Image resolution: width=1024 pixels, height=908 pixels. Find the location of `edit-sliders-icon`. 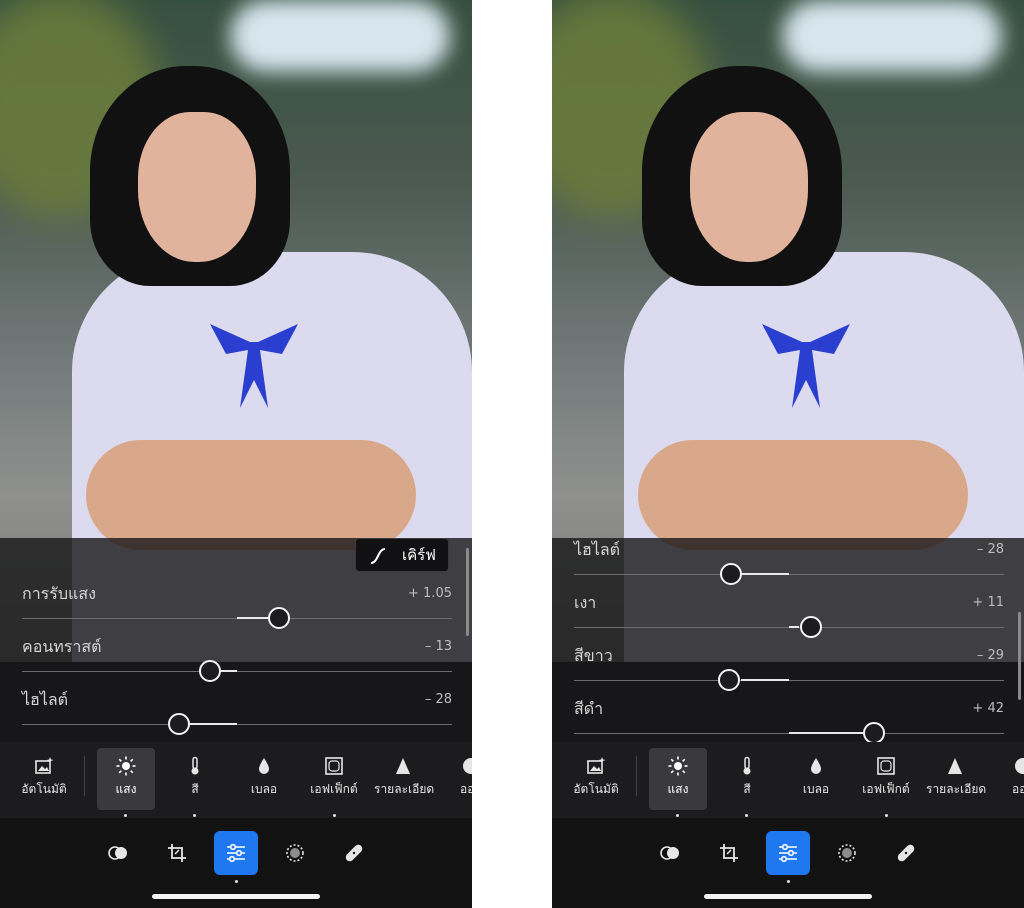

edit-sliders-icon is located at coordinates (236, 853).